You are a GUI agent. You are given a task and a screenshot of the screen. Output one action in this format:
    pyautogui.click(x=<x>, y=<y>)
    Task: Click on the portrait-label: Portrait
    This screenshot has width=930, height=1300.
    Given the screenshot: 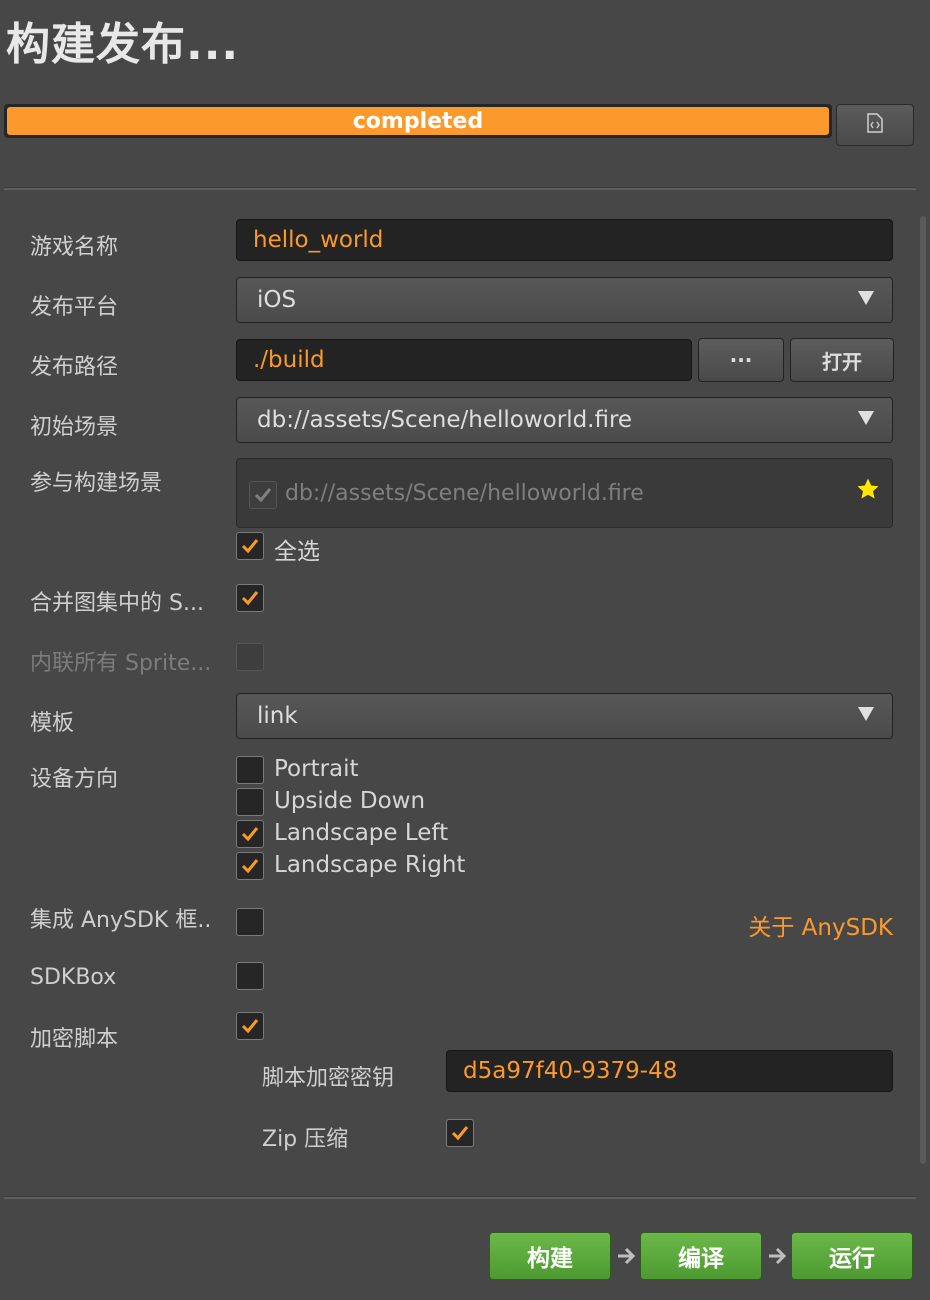 What is the action you would take?
    pyautogui.click(x=316, y=769)
    